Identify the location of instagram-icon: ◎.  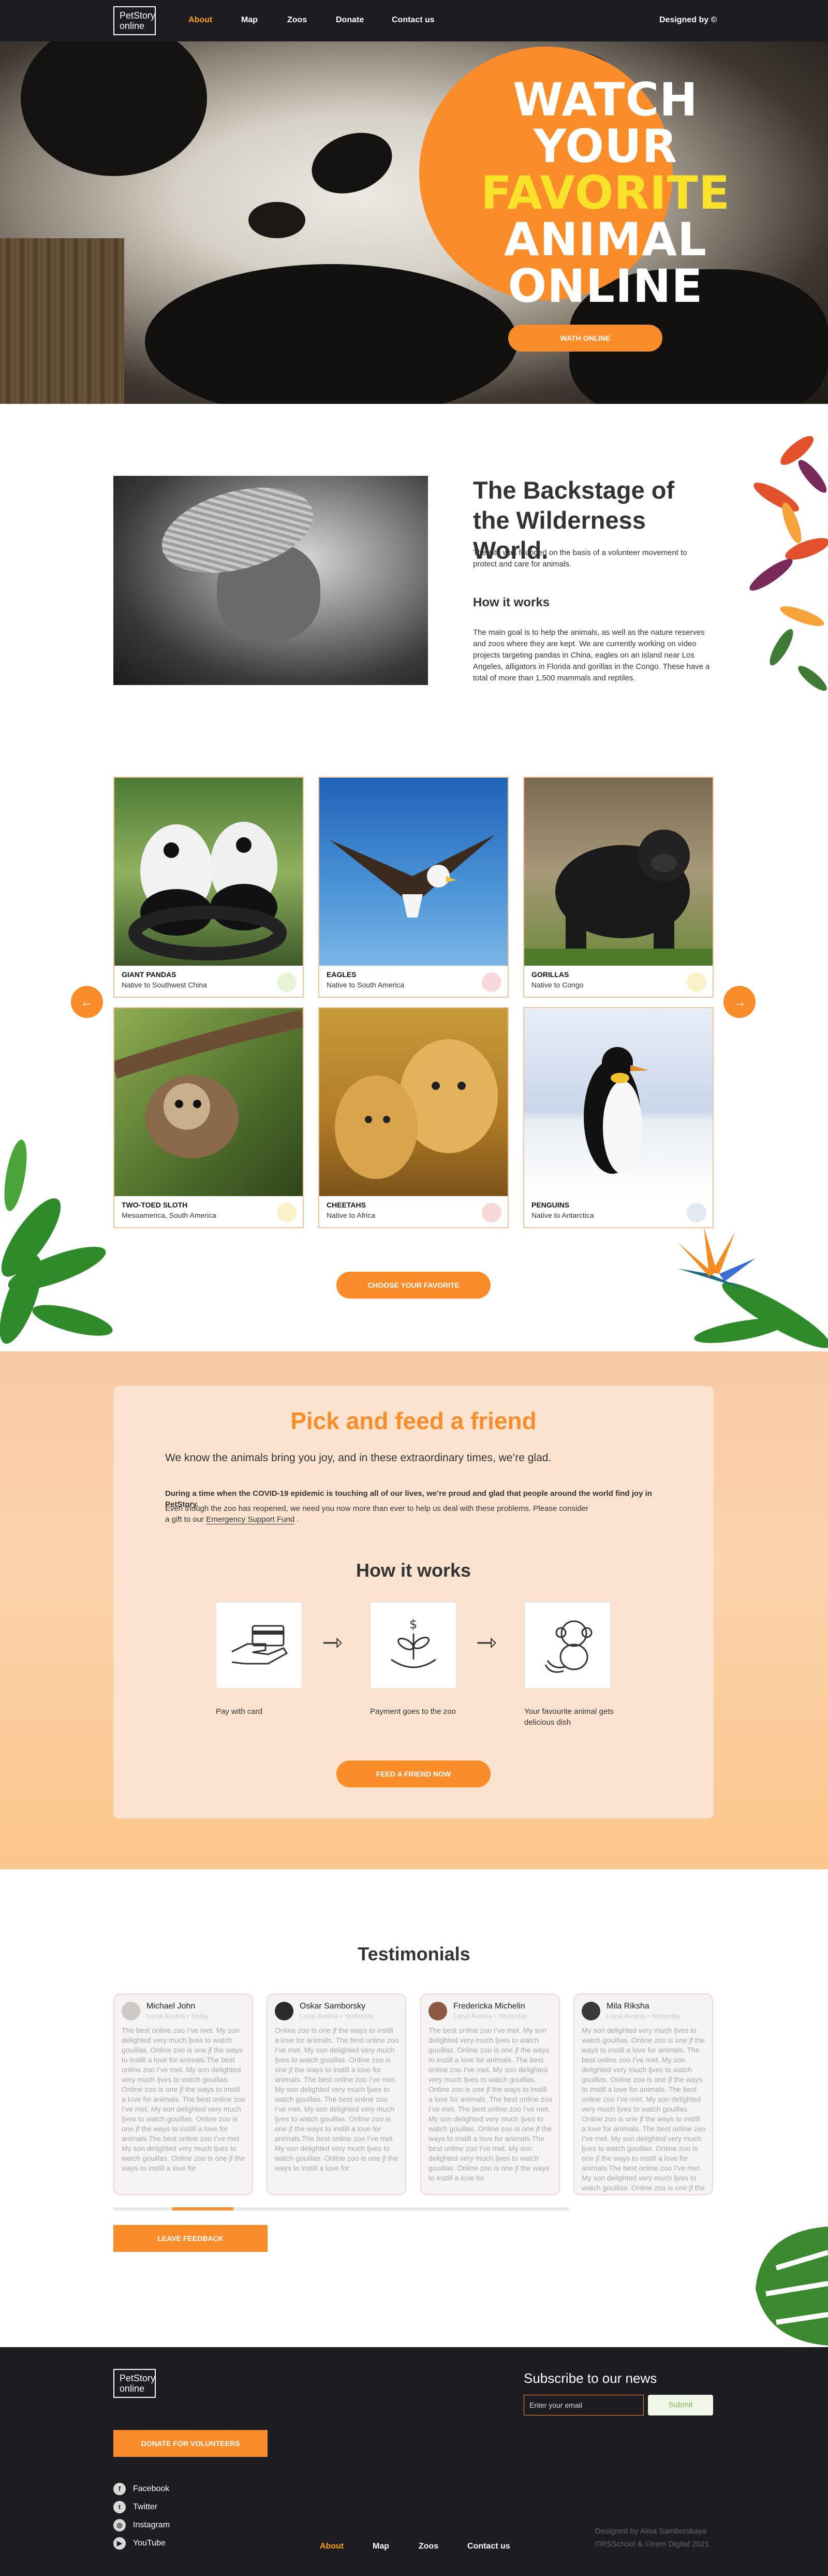
(119, 2525).